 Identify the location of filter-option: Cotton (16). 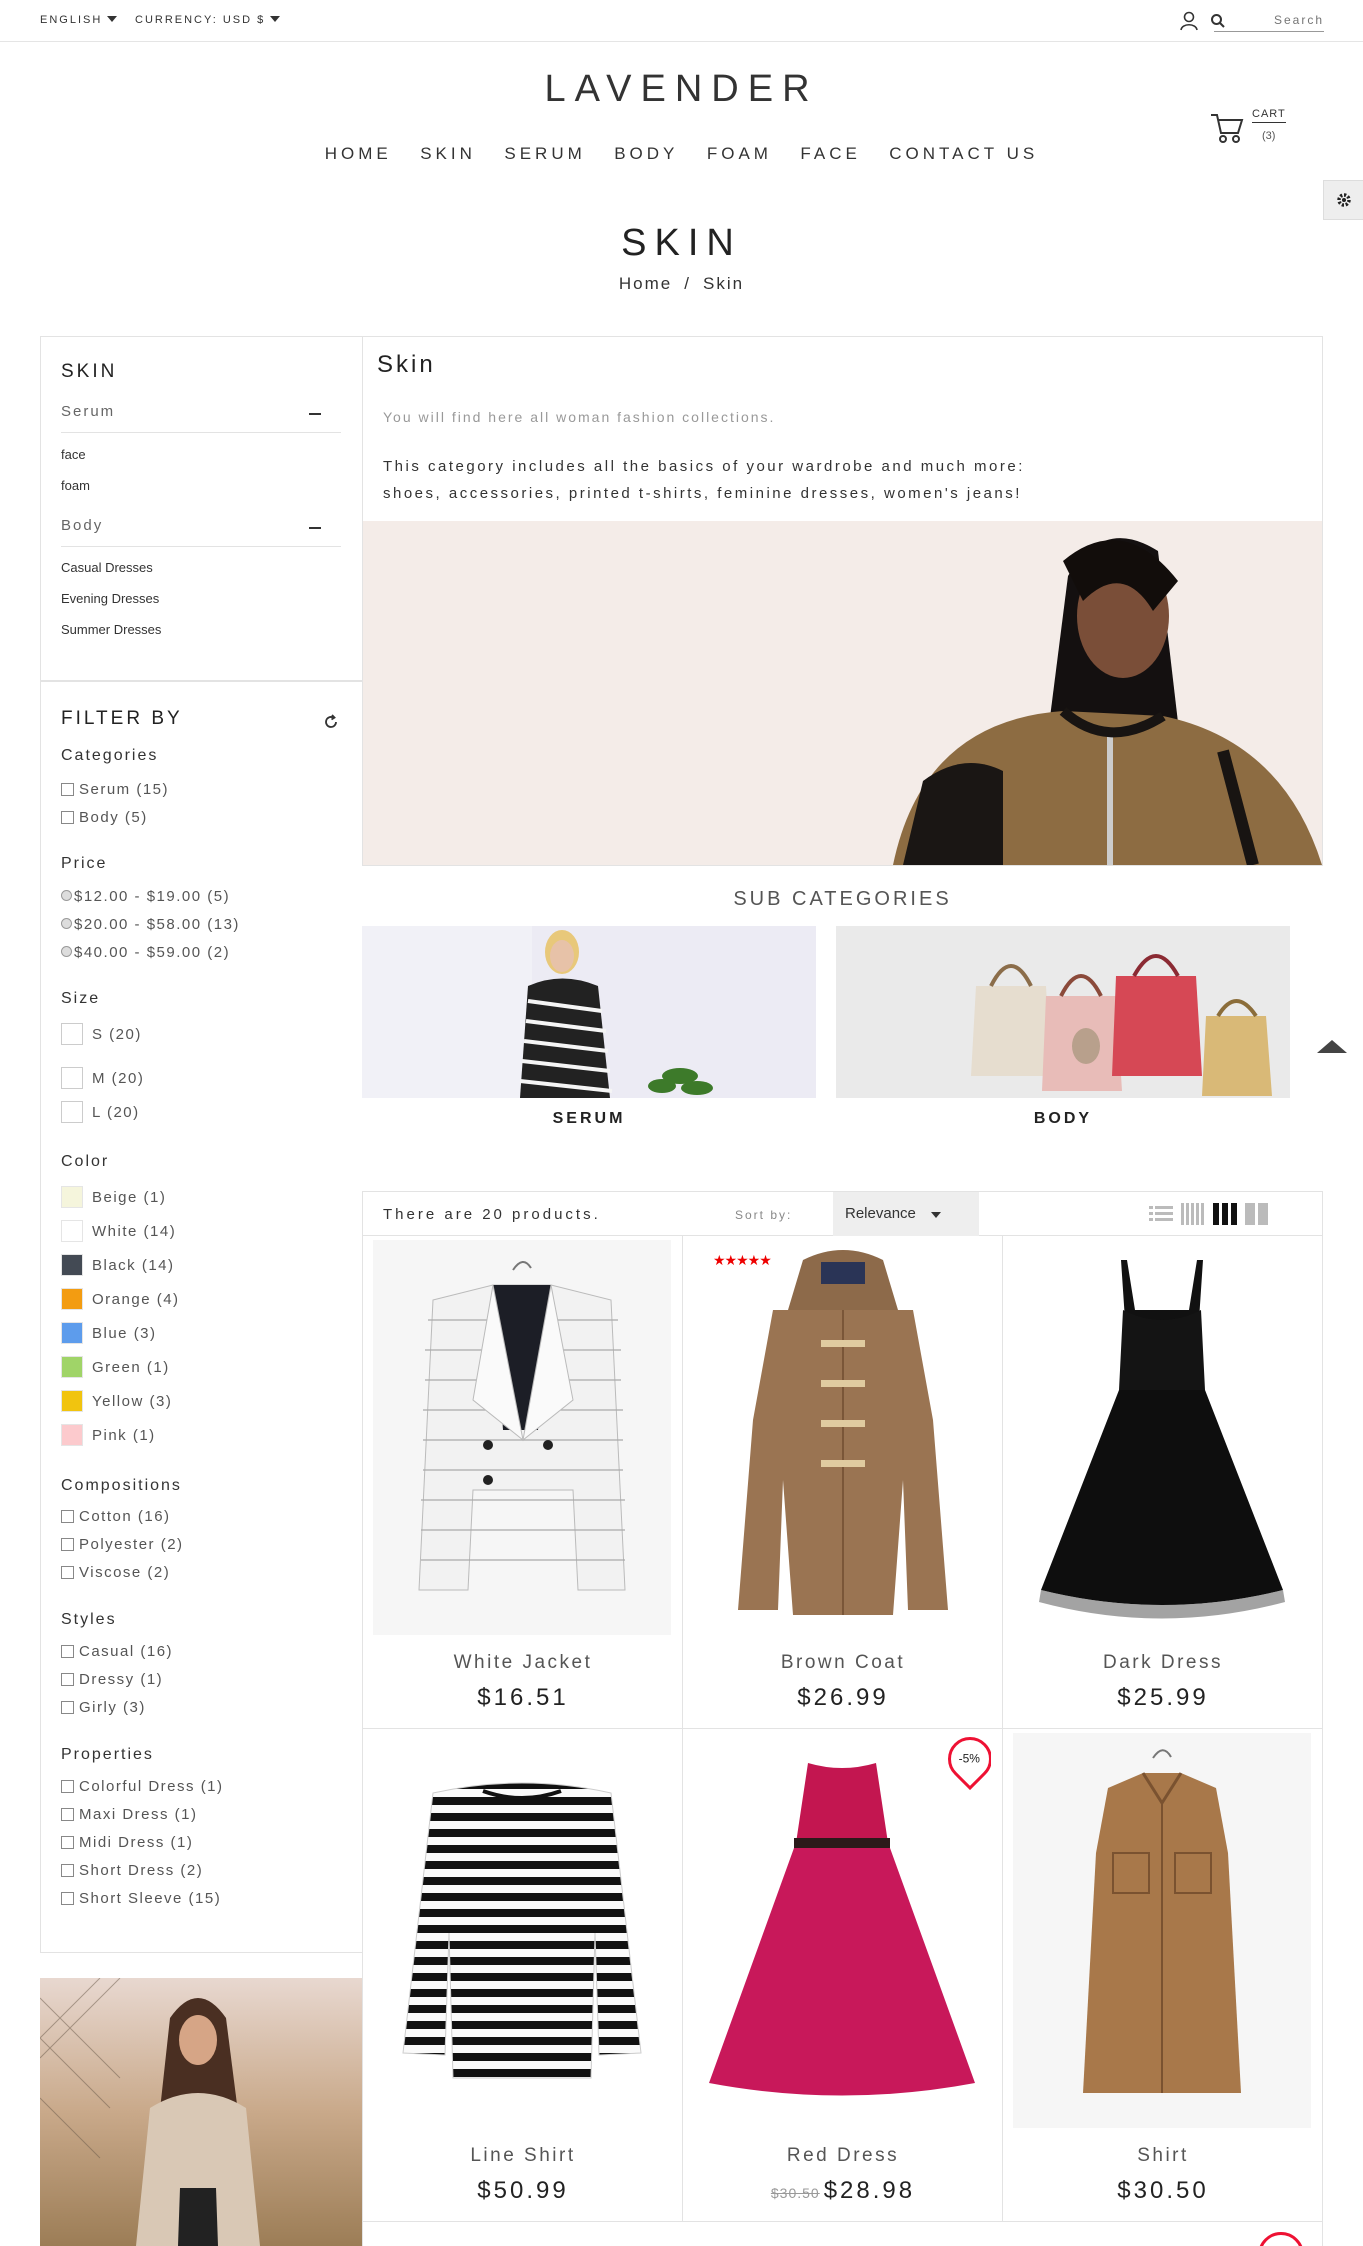
(116, 1517).